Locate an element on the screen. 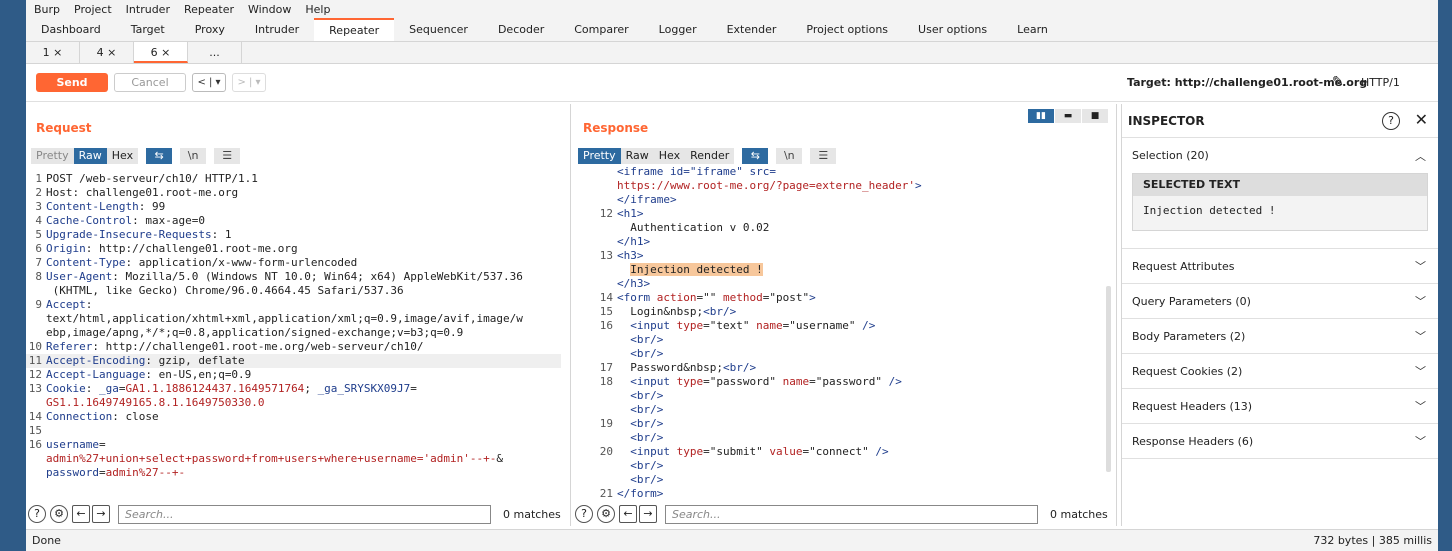 The image size is (1452, 551). tab-project-options: Project options is located at coordinates (847, 29).